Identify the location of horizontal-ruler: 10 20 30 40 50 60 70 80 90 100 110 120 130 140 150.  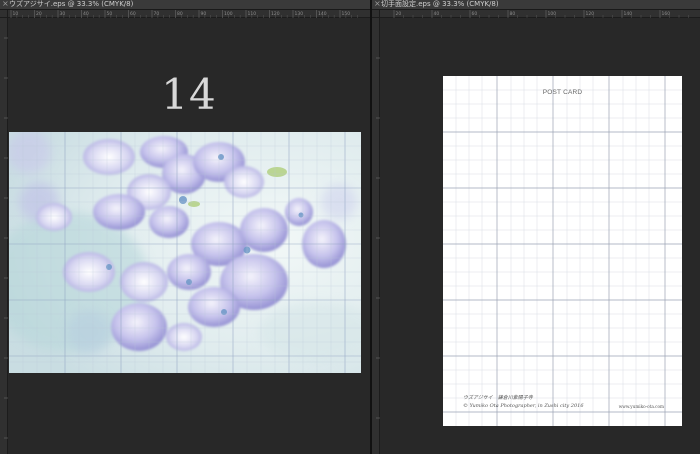
(189, 14).